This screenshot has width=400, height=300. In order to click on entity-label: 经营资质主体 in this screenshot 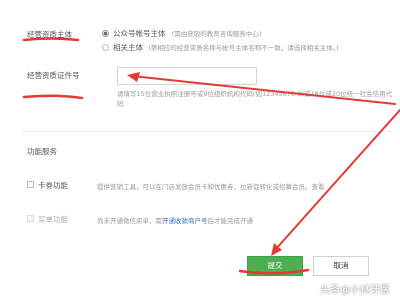, I will do `click(49, 34)`.